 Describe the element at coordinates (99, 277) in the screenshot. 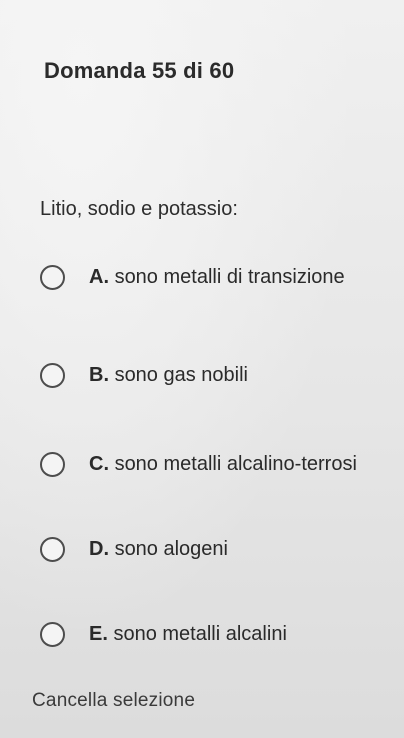

I see `option-a-letter: A.` at that location.